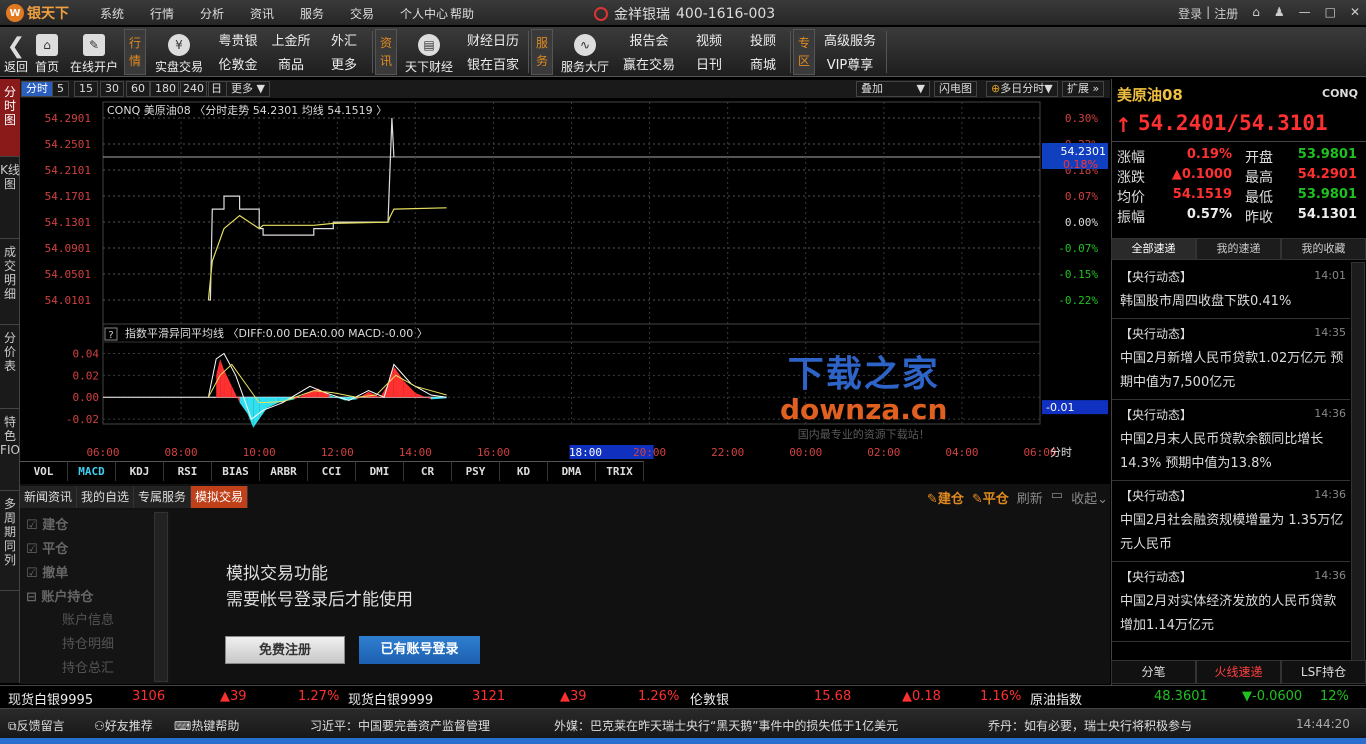 Image resolution: width=1366 pixels, height=744 pixels. Describe the element at coordinates (1083, 89) in the screenshot. I see `expand-button: 扩展 »` at that location.